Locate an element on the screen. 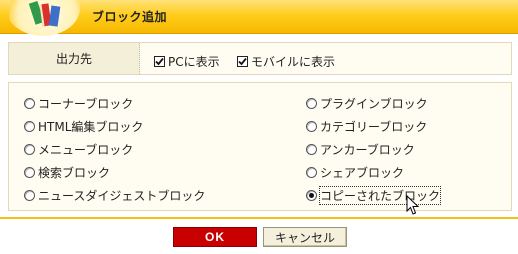 Image resolution: width=518 pixels, height=254 pixels. radio-label: ニュースダイジェストブロック is located at coordinates (122, 196).